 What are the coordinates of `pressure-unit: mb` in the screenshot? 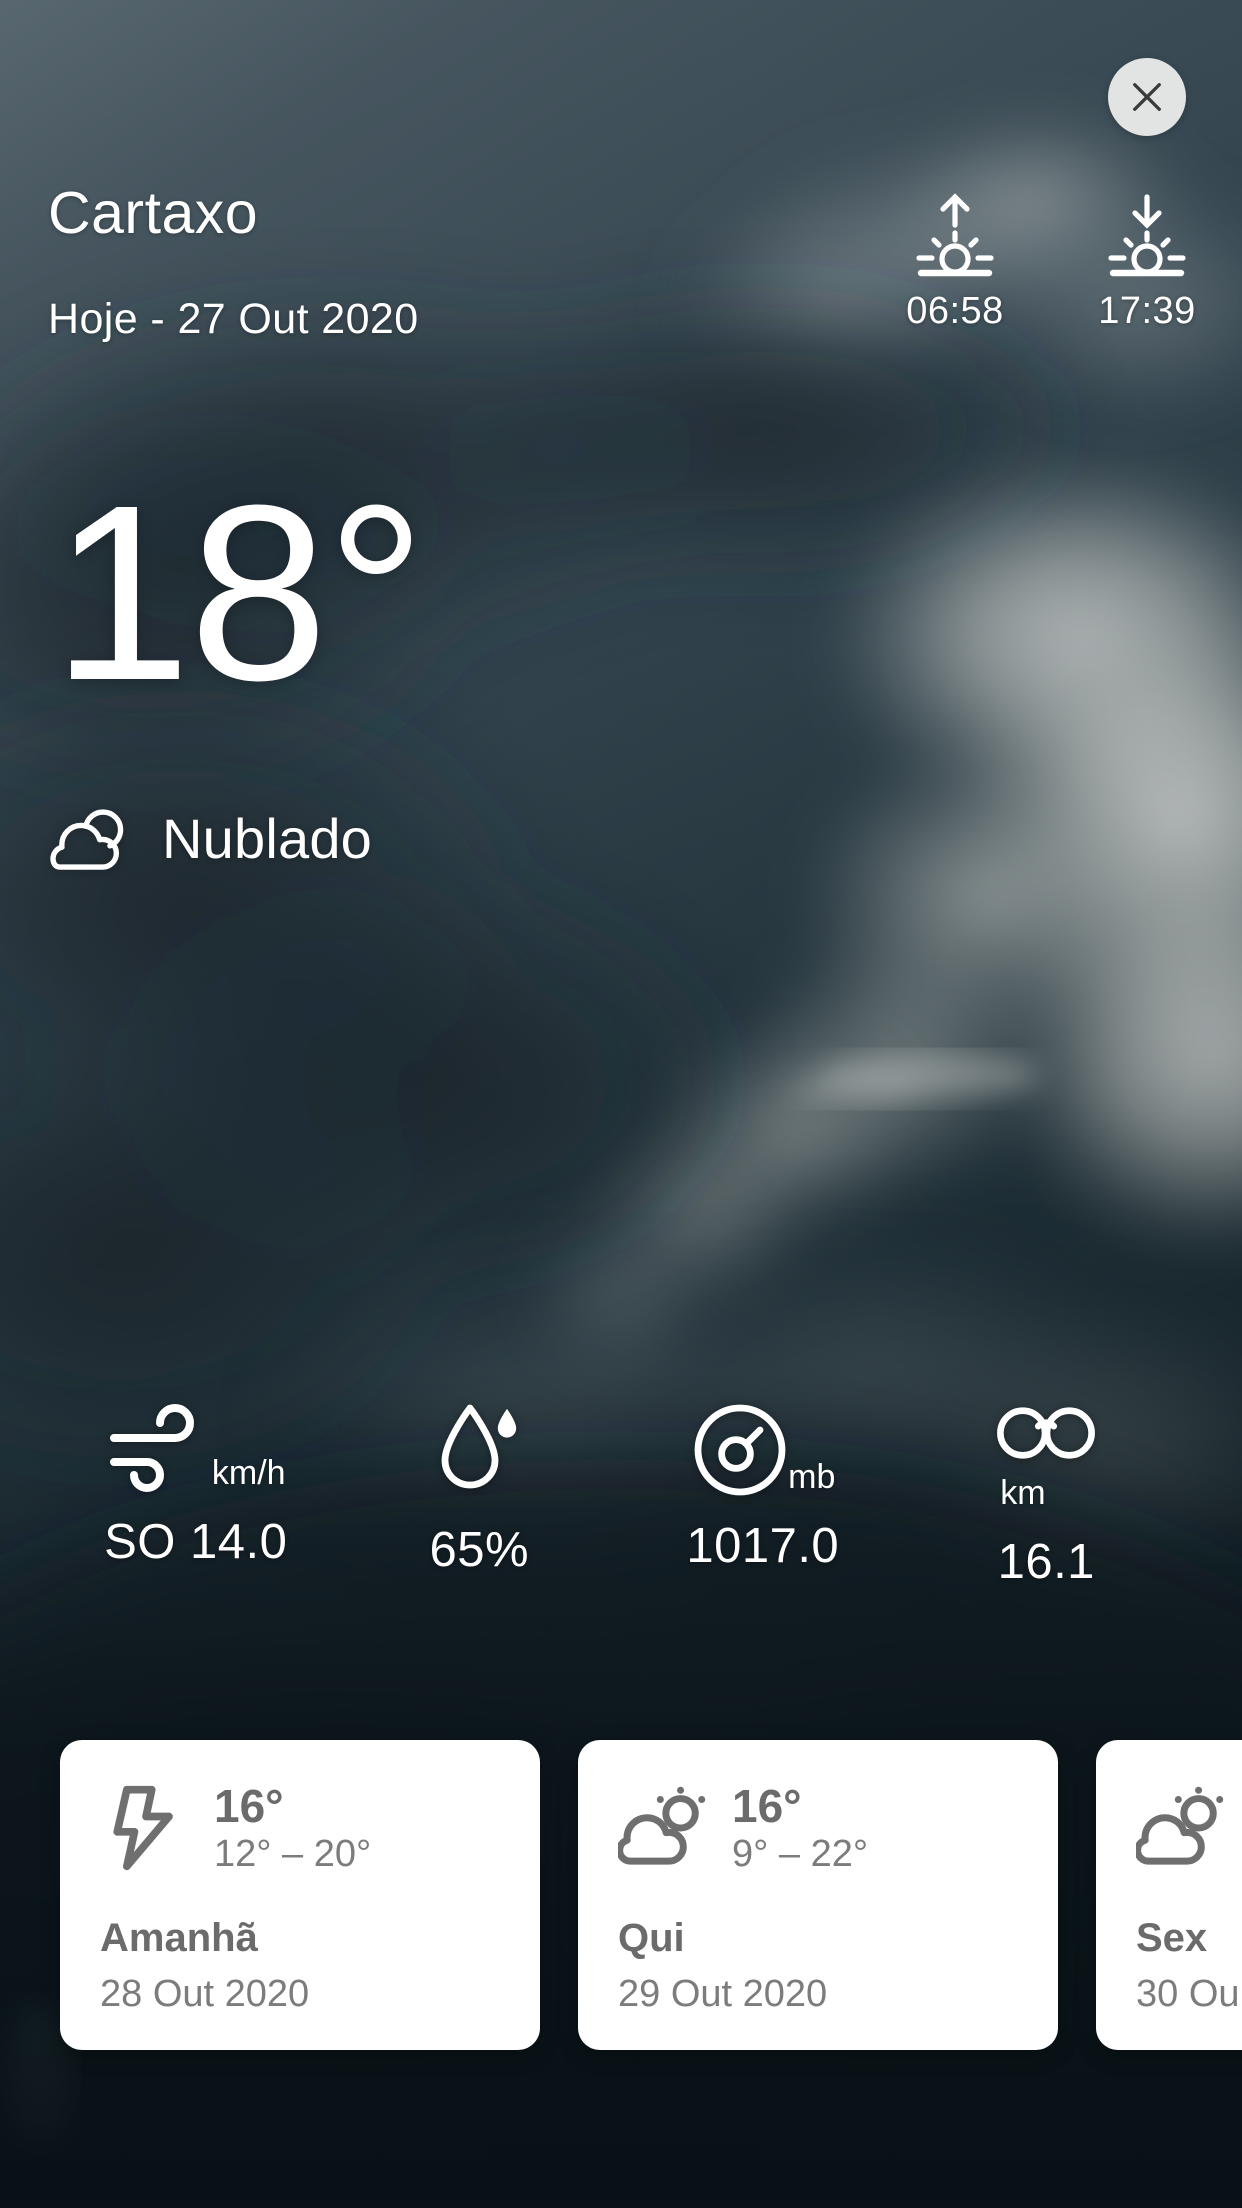 It's located at (812, 1477).